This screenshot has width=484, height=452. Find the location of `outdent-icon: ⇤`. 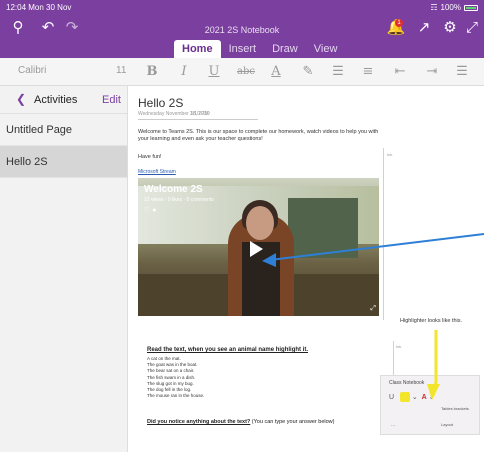

outdent-icon: ⇤ is located at coordinates (400, 72).